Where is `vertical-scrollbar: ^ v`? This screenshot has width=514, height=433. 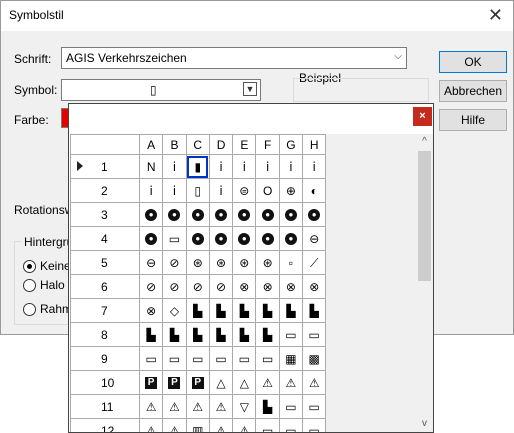
vertical-scrollbar: ^ v is located at coordinates (424, 283).